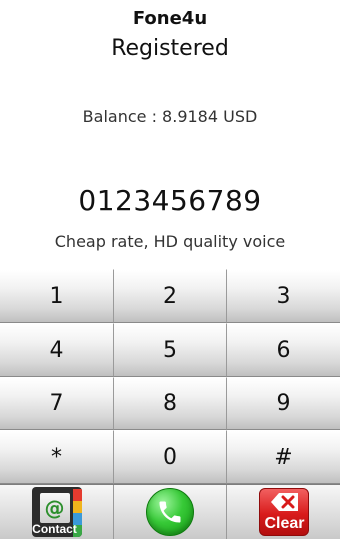  I want to click on registration-status: Registered, so click(170, 48).